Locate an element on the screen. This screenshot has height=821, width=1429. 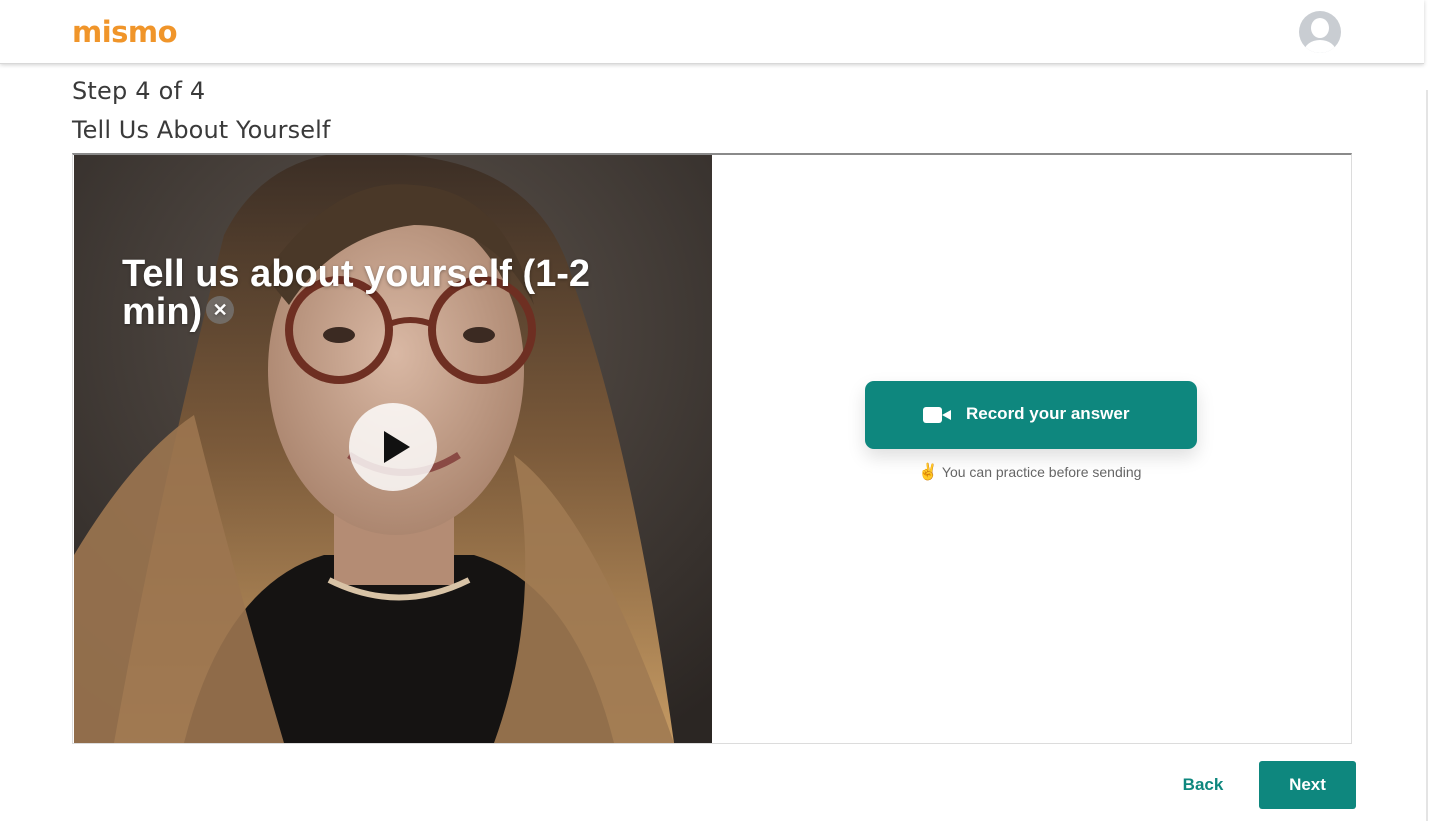
scrollbar-track is located at coordinates (1427, 455).